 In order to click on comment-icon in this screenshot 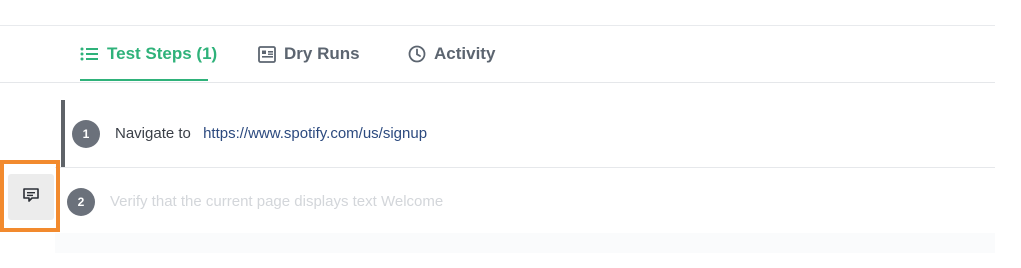, I will do `click(31, 197)`.